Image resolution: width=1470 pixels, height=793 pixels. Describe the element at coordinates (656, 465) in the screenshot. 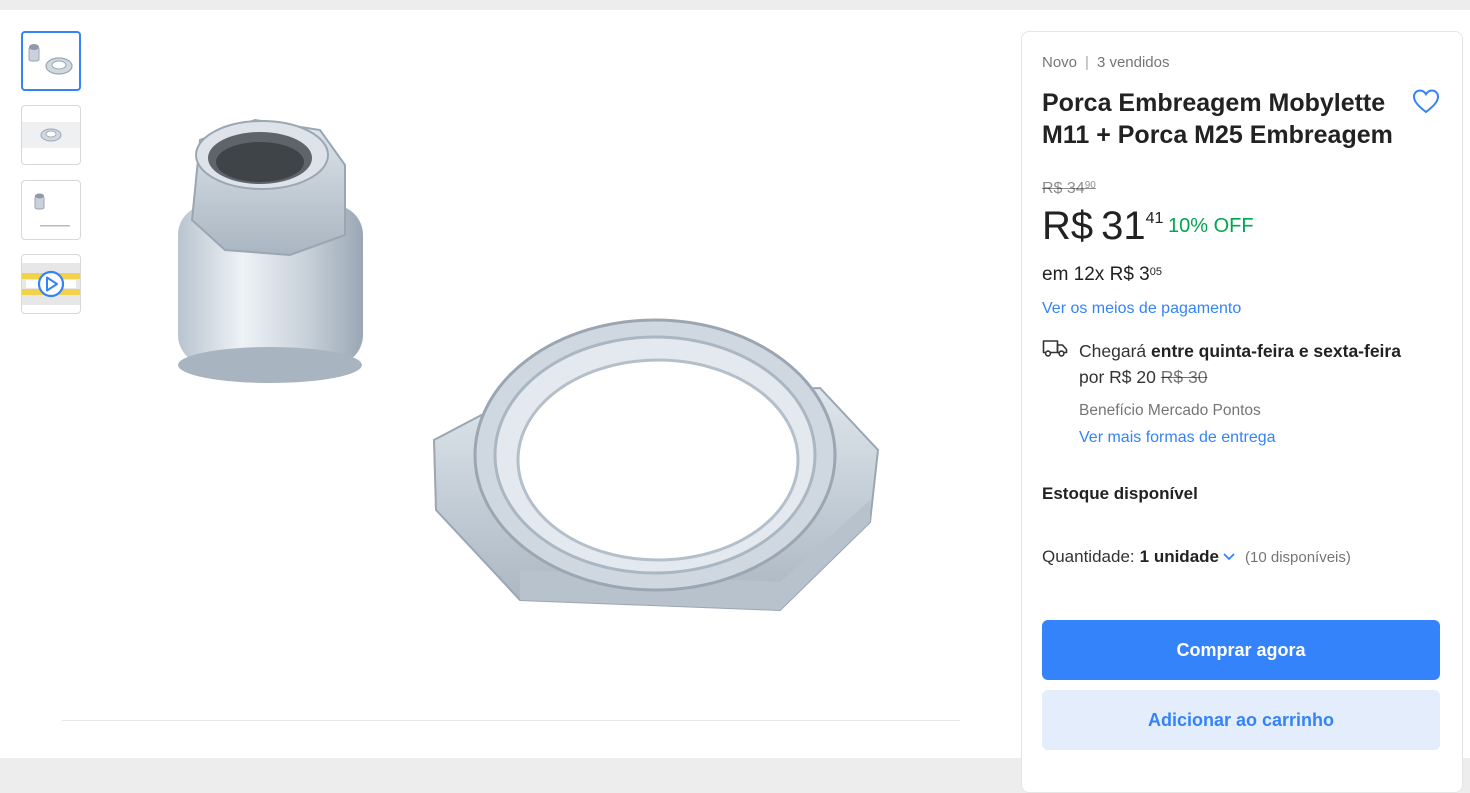

I see `large-nut` at that location.